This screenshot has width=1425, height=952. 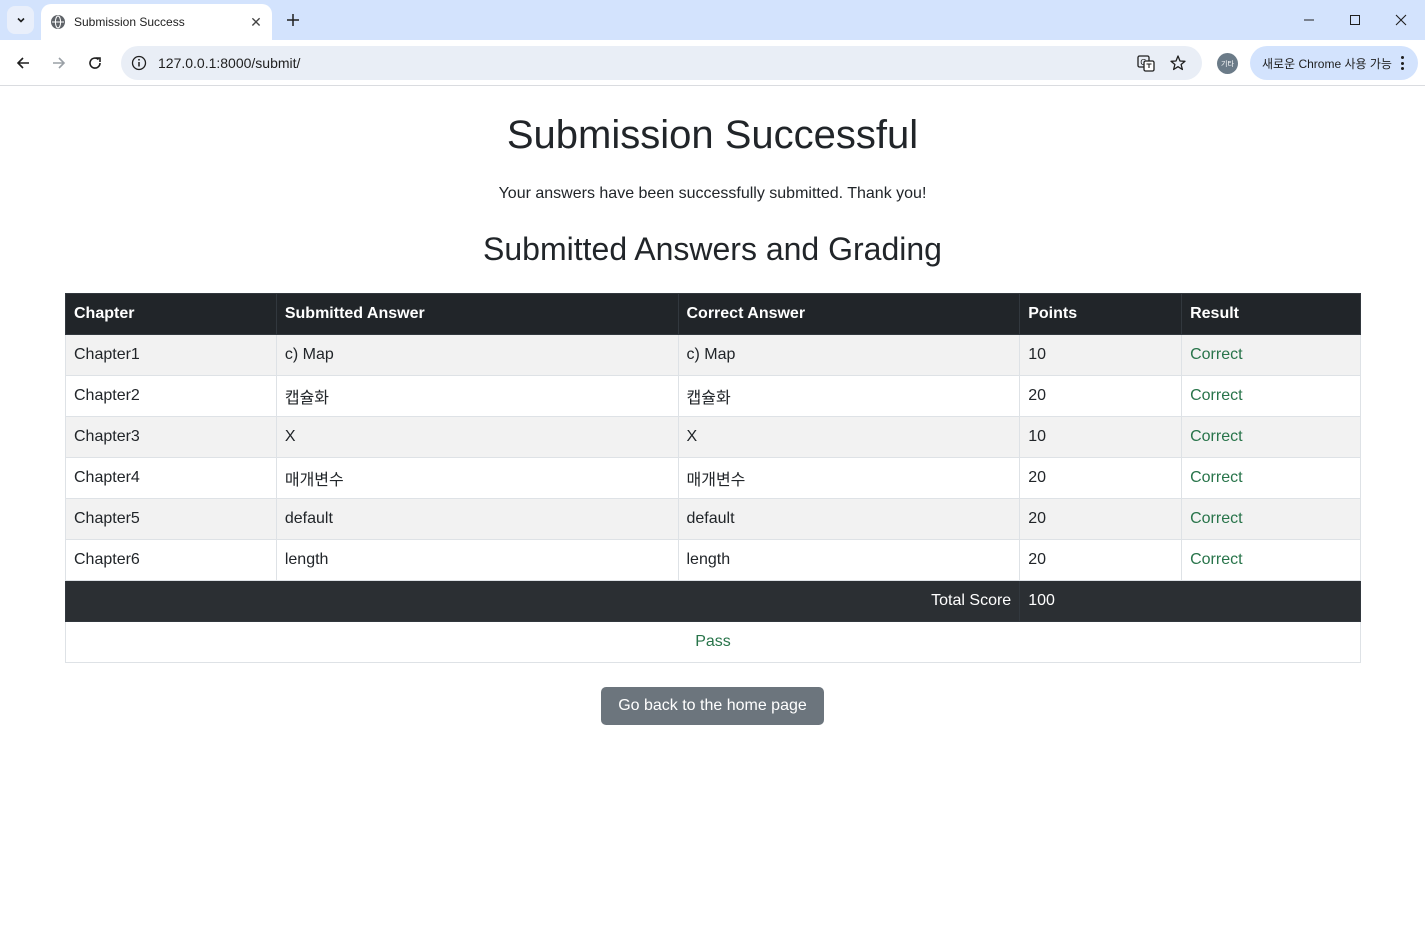 I want to click on back-arrow-icon, so click(x=23, y=63).